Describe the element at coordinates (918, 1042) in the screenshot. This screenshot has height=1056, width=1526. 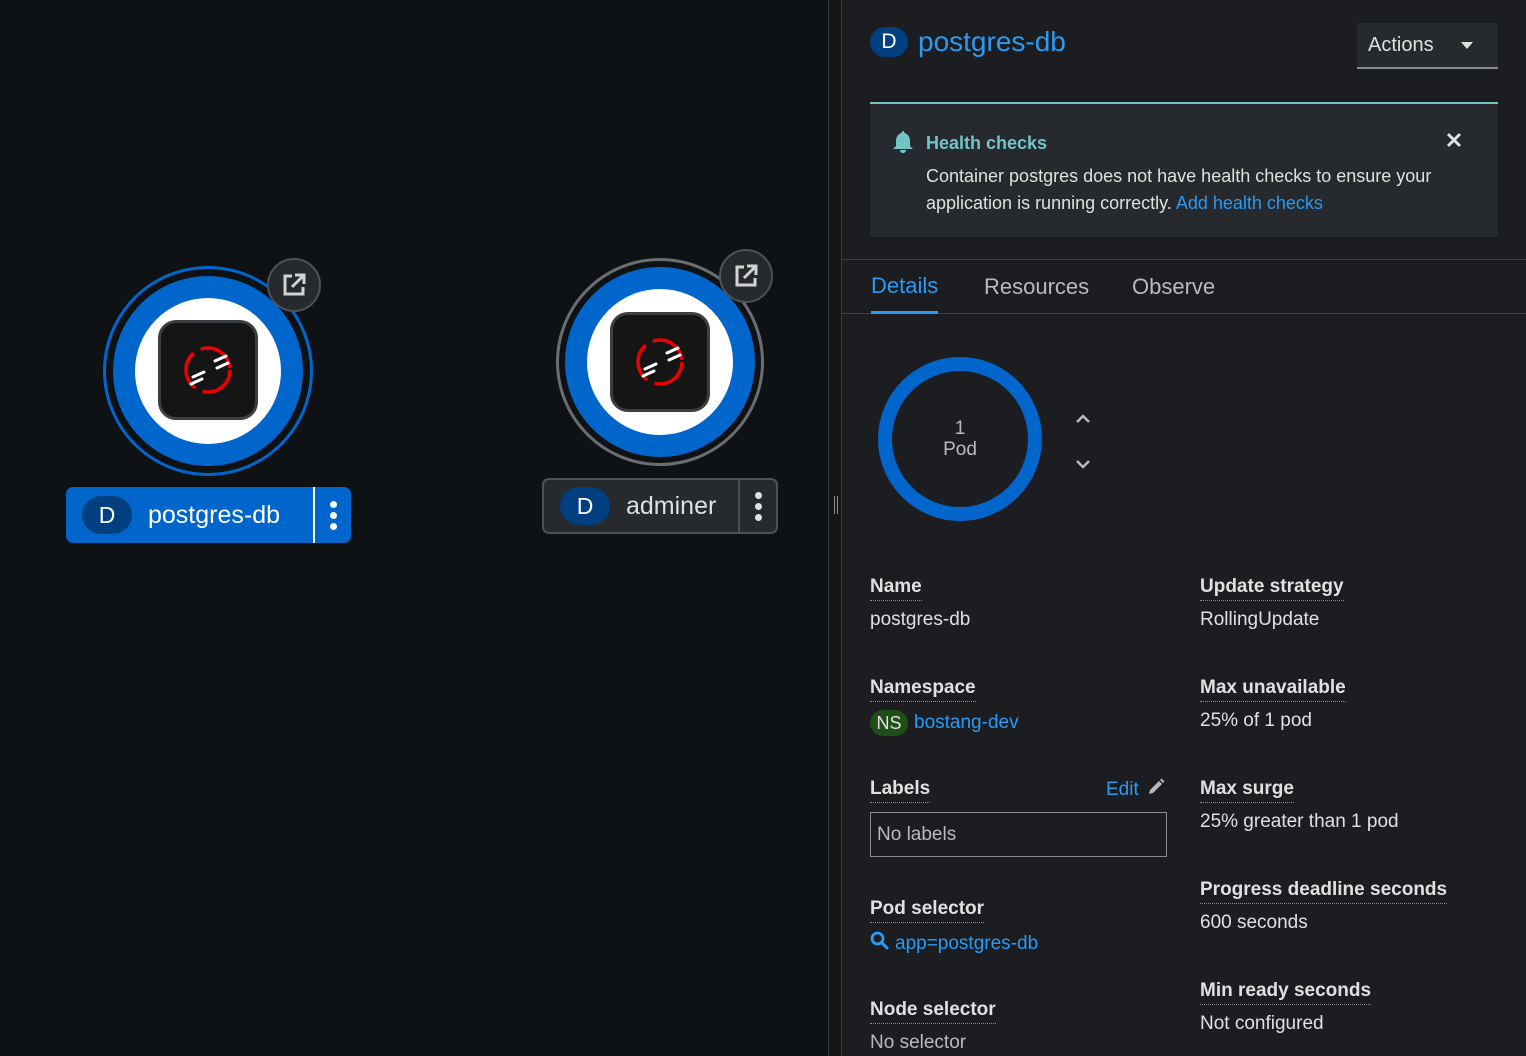
I see `node-selector-value: No selector` at that location.